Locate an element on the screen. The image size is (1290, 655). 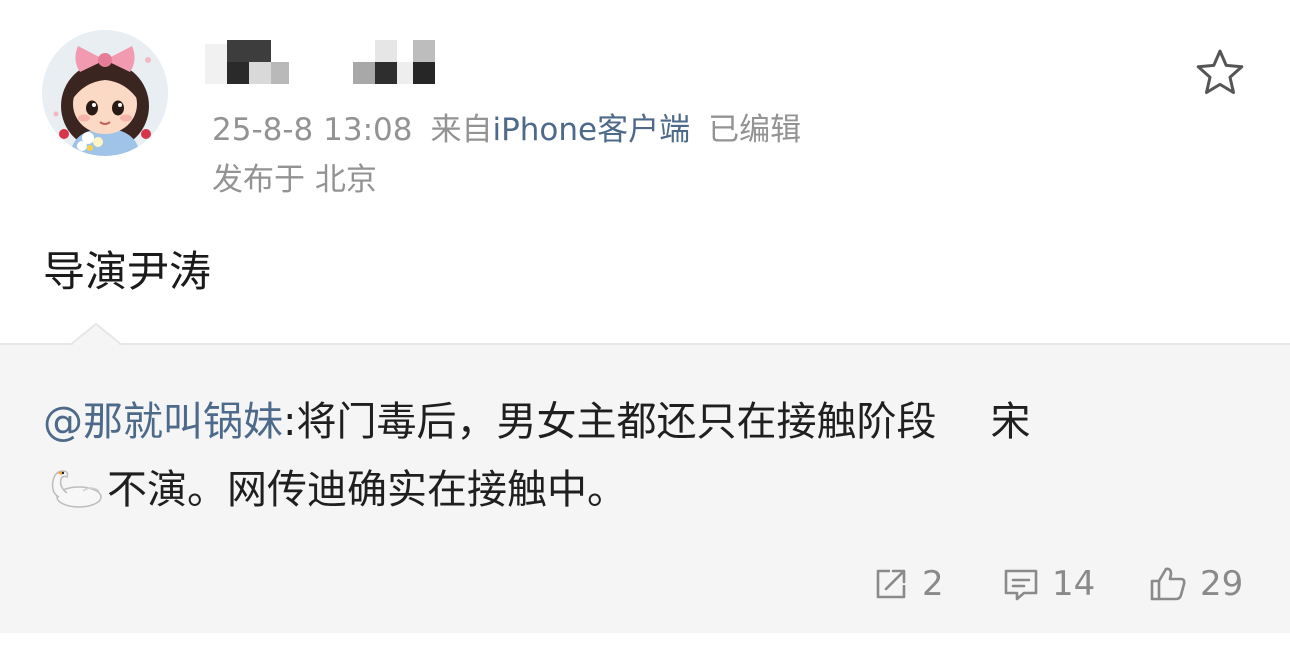
share-icon is located at coordinates (891, 584).